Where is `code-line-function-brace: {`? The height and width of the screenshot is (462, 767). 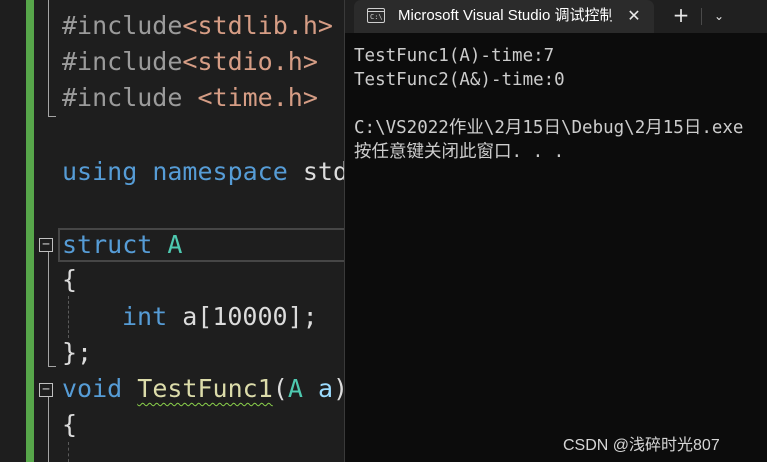 code-line-function-brace: { is located at coordinates (69, 425).